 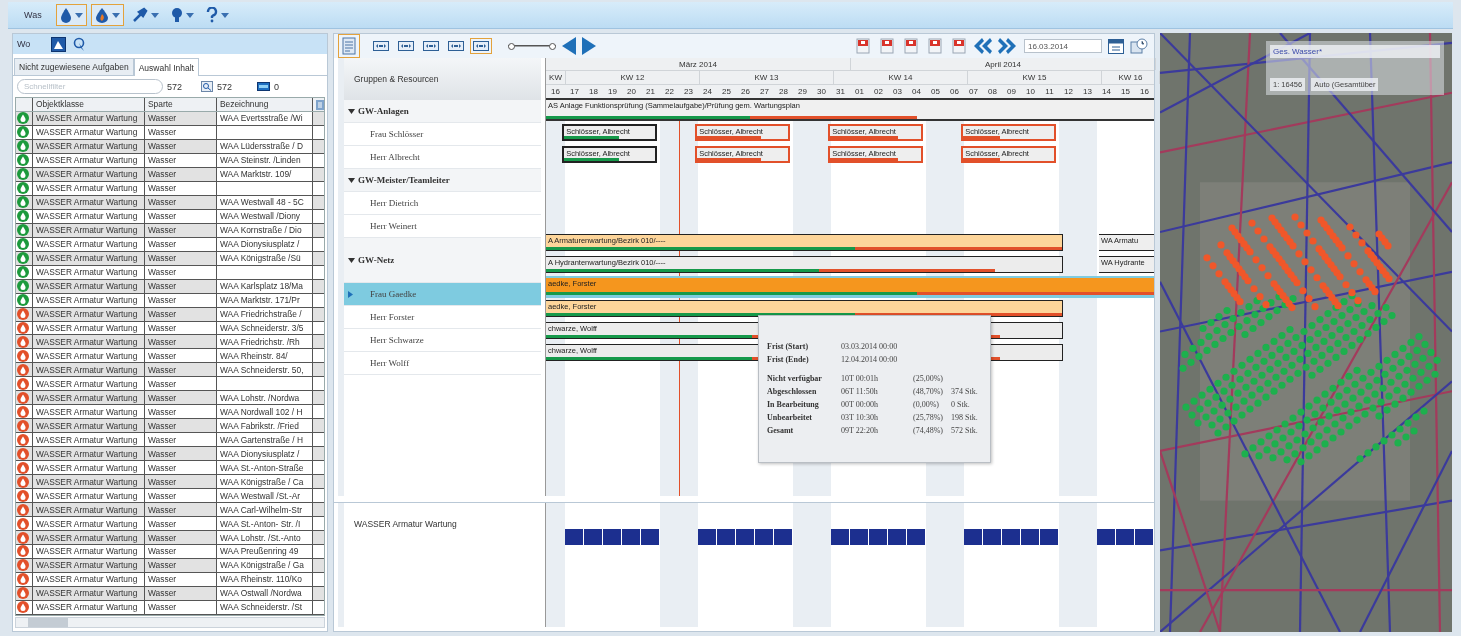 I want to click on table-cell: WAA Friedrichstr. /Rh, so click(x=265, y=342).